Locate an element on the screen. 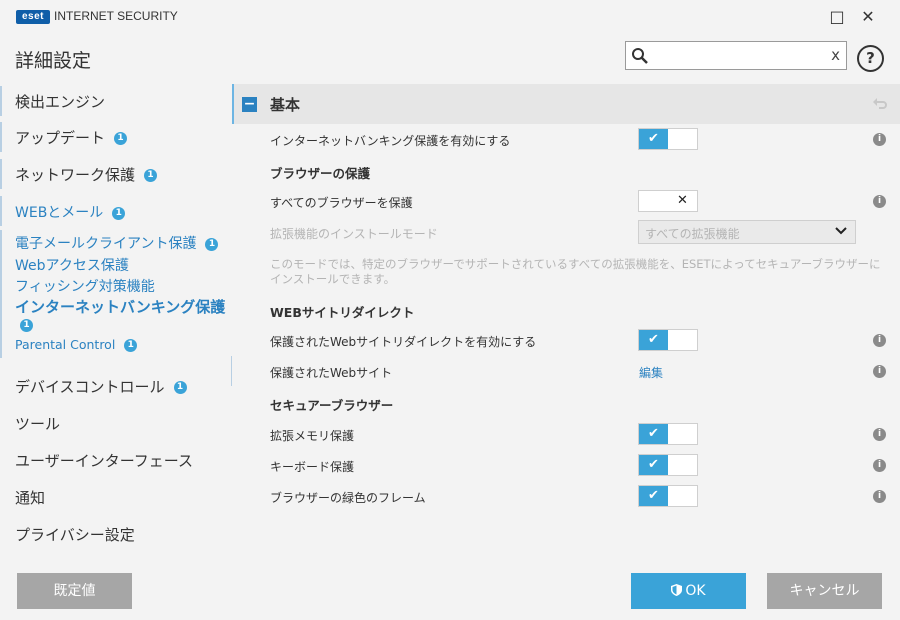 The height and width of the screenshot is (620, 900). shield-icon is located at coordinates (677, 590).